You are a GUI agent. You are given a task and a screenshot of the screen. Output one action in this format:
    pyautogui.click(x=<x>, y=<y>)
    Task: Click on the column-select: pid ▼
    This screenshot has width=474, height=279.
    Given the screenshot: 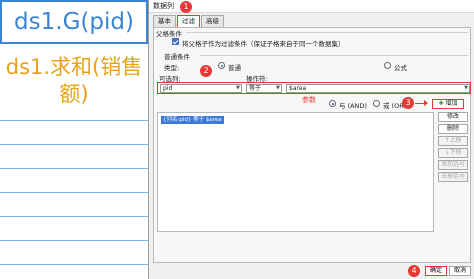 What is the action you would take?
    pyautogui.click(x=201, y=88)
    